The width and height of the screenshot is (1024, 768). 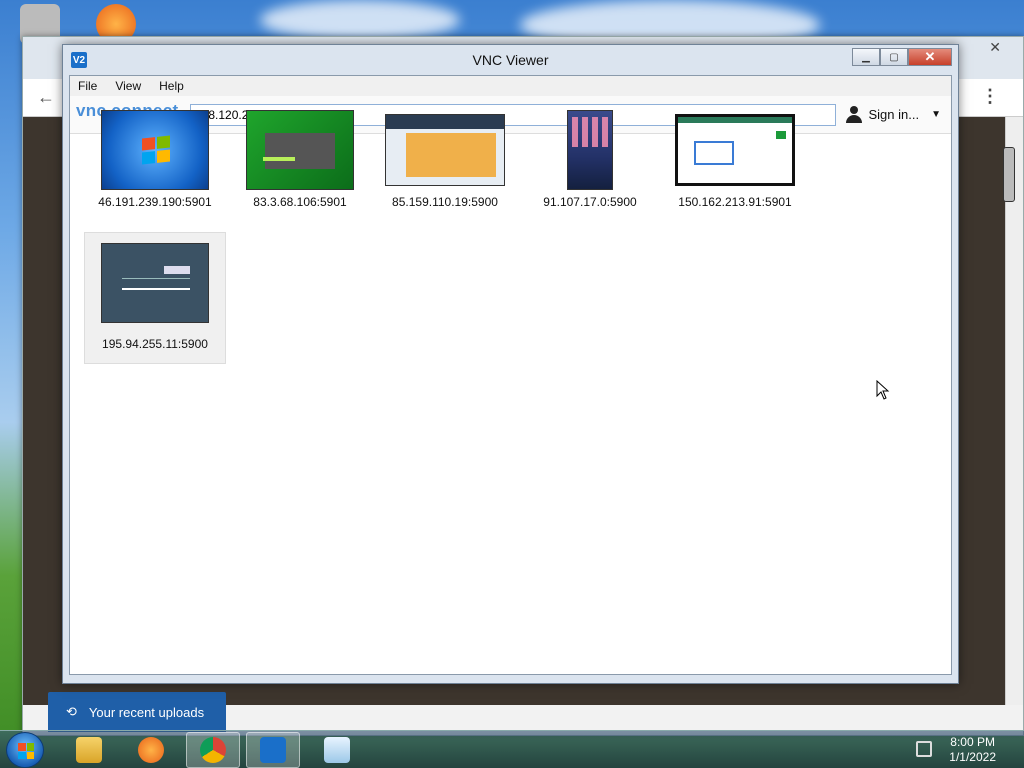 I want to click on mouse-cursor-icon, so click(x=883, y=390).